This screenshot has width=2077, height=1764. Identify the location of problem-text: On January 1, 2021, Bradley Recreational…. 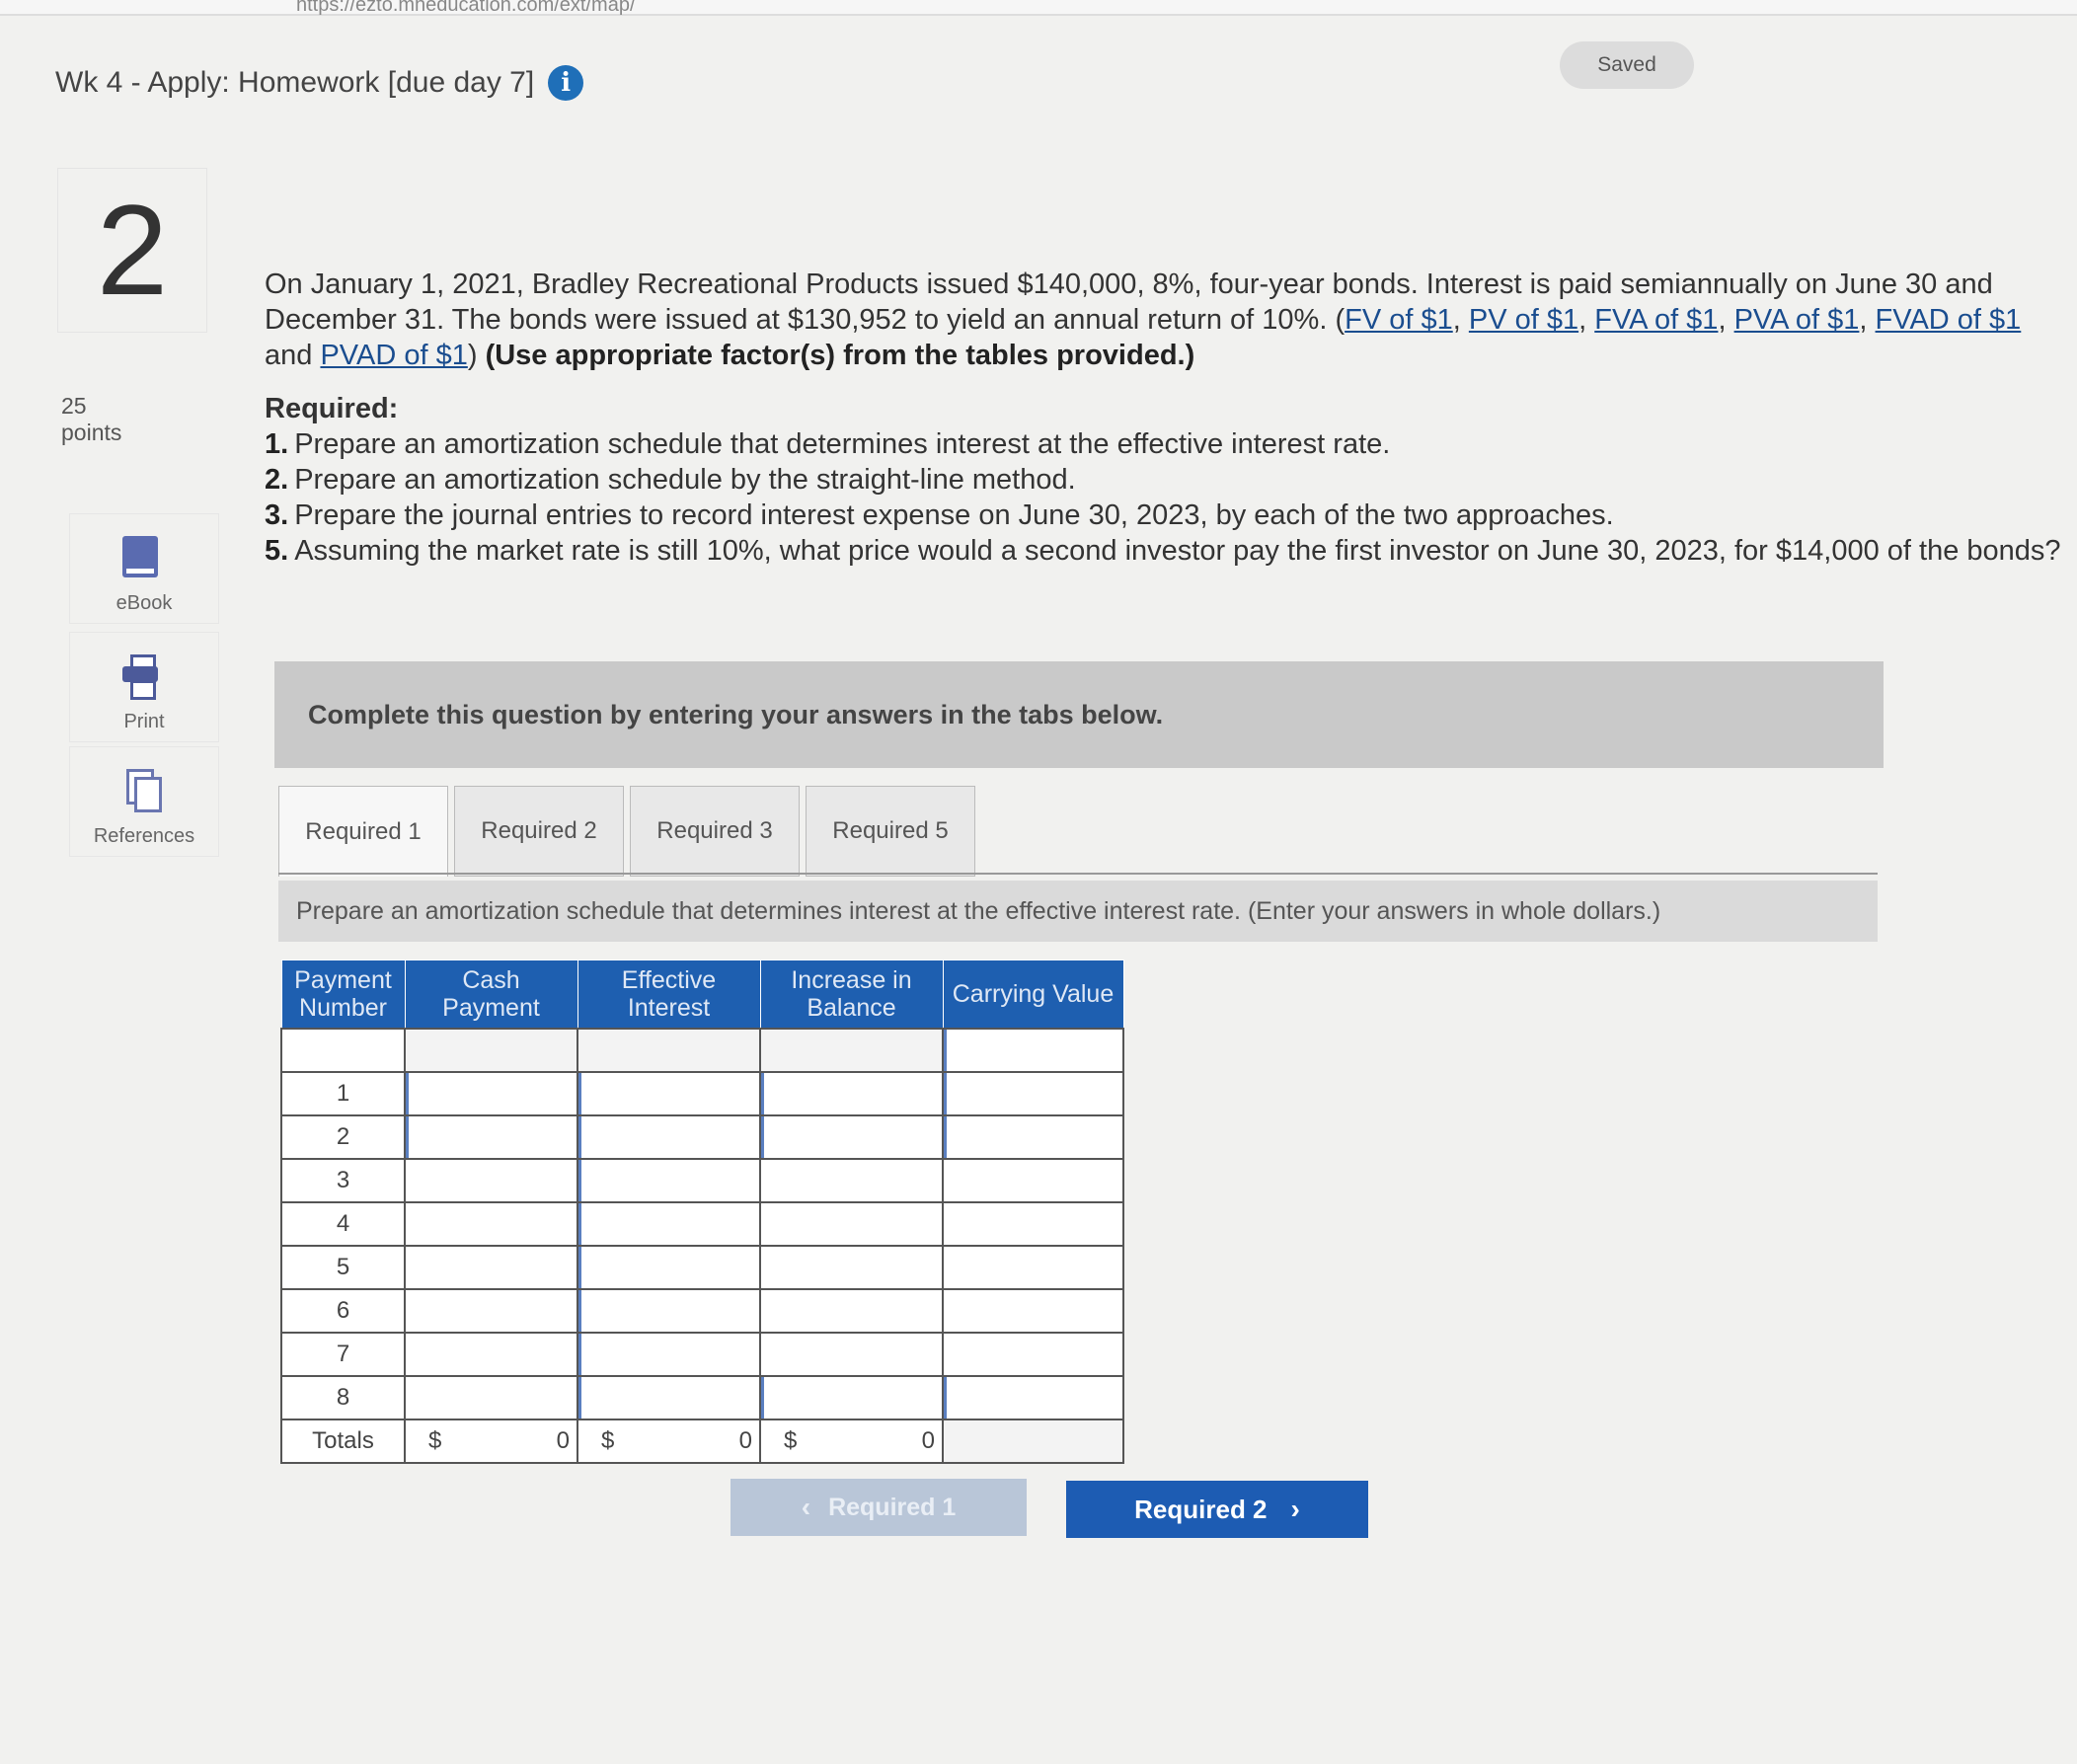
(1143, 319).